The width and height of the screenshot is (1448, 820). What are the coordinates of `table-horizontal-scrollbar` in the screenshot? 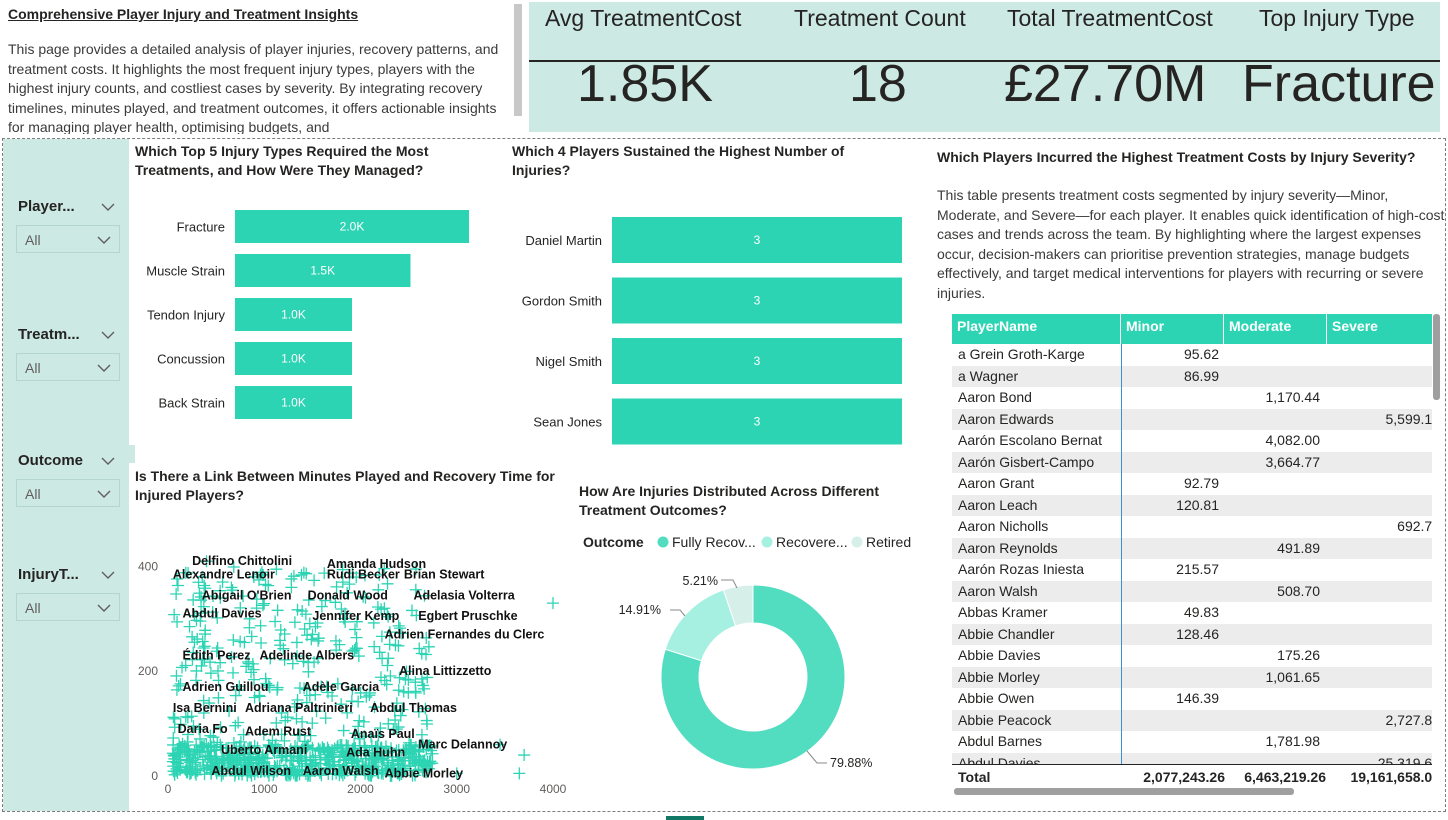 It's located at (1124, 791).